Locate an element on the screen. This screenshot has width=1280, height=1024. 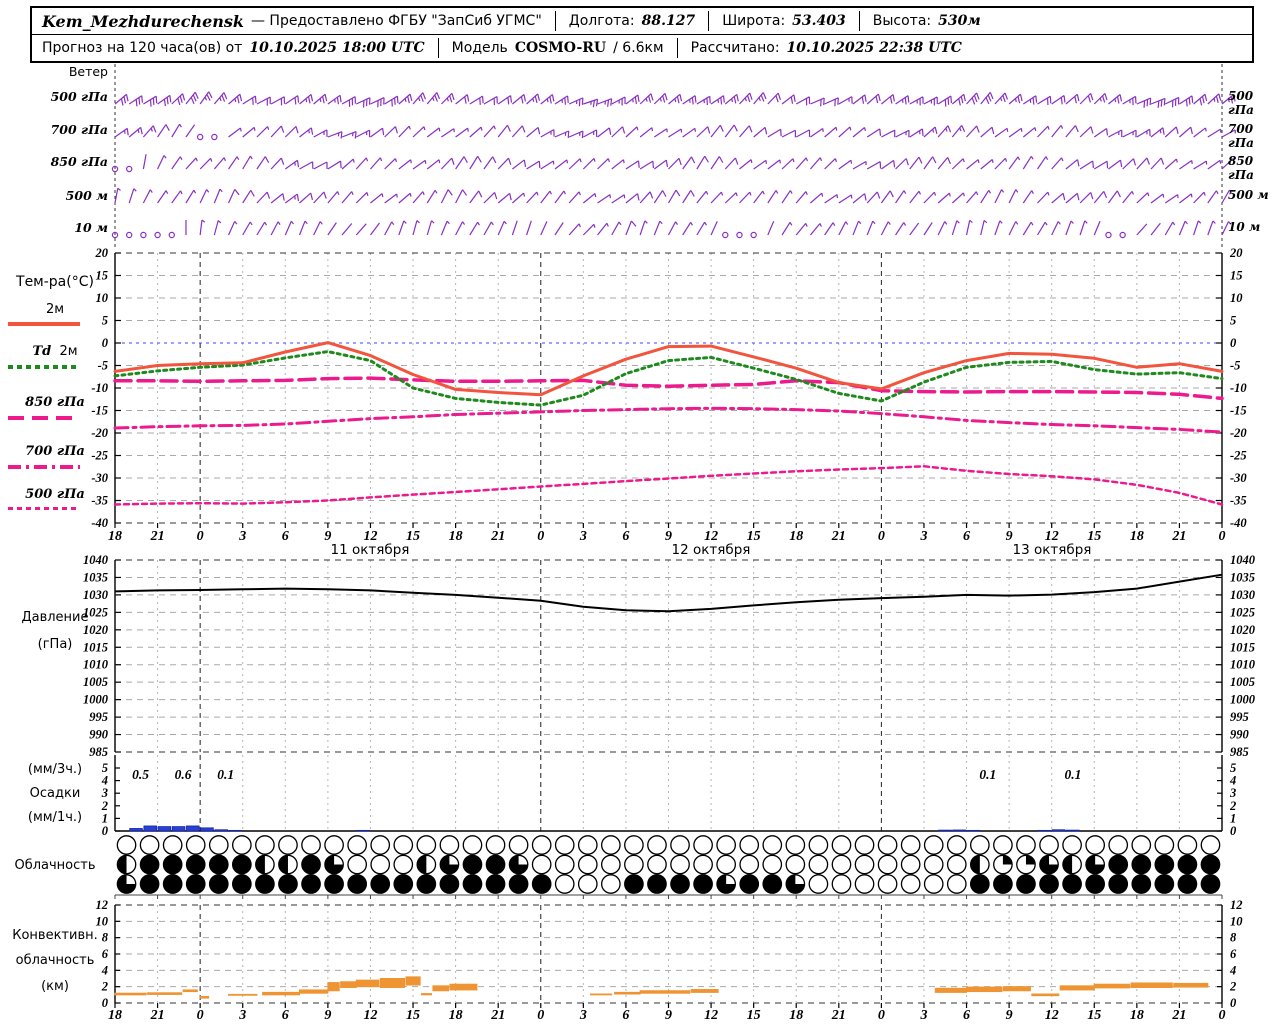
pressure-axis-label-left: 1040 is located at coordinates (96, 560).